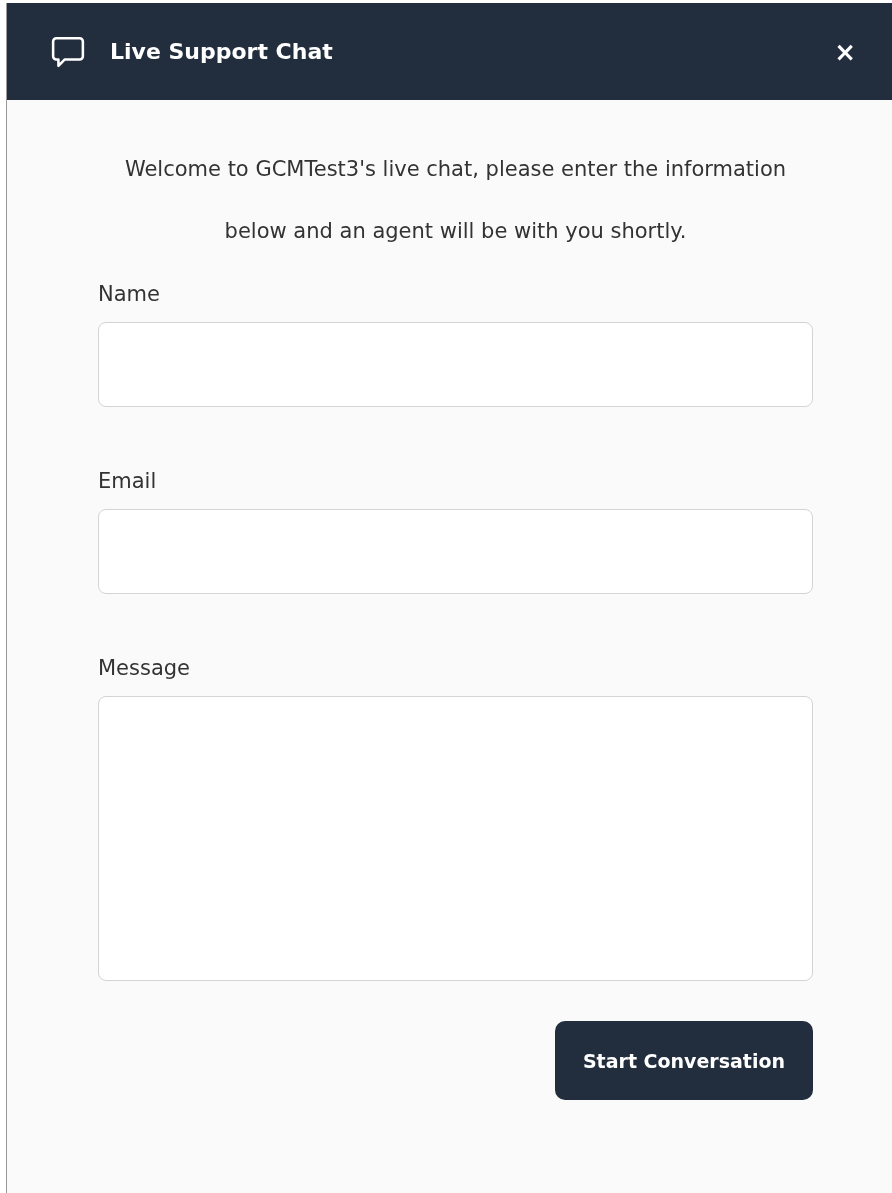 The width and height of the screenshot is (892, 1193). I want to click on chat-title: Live Support Chat, so click(222, 51).